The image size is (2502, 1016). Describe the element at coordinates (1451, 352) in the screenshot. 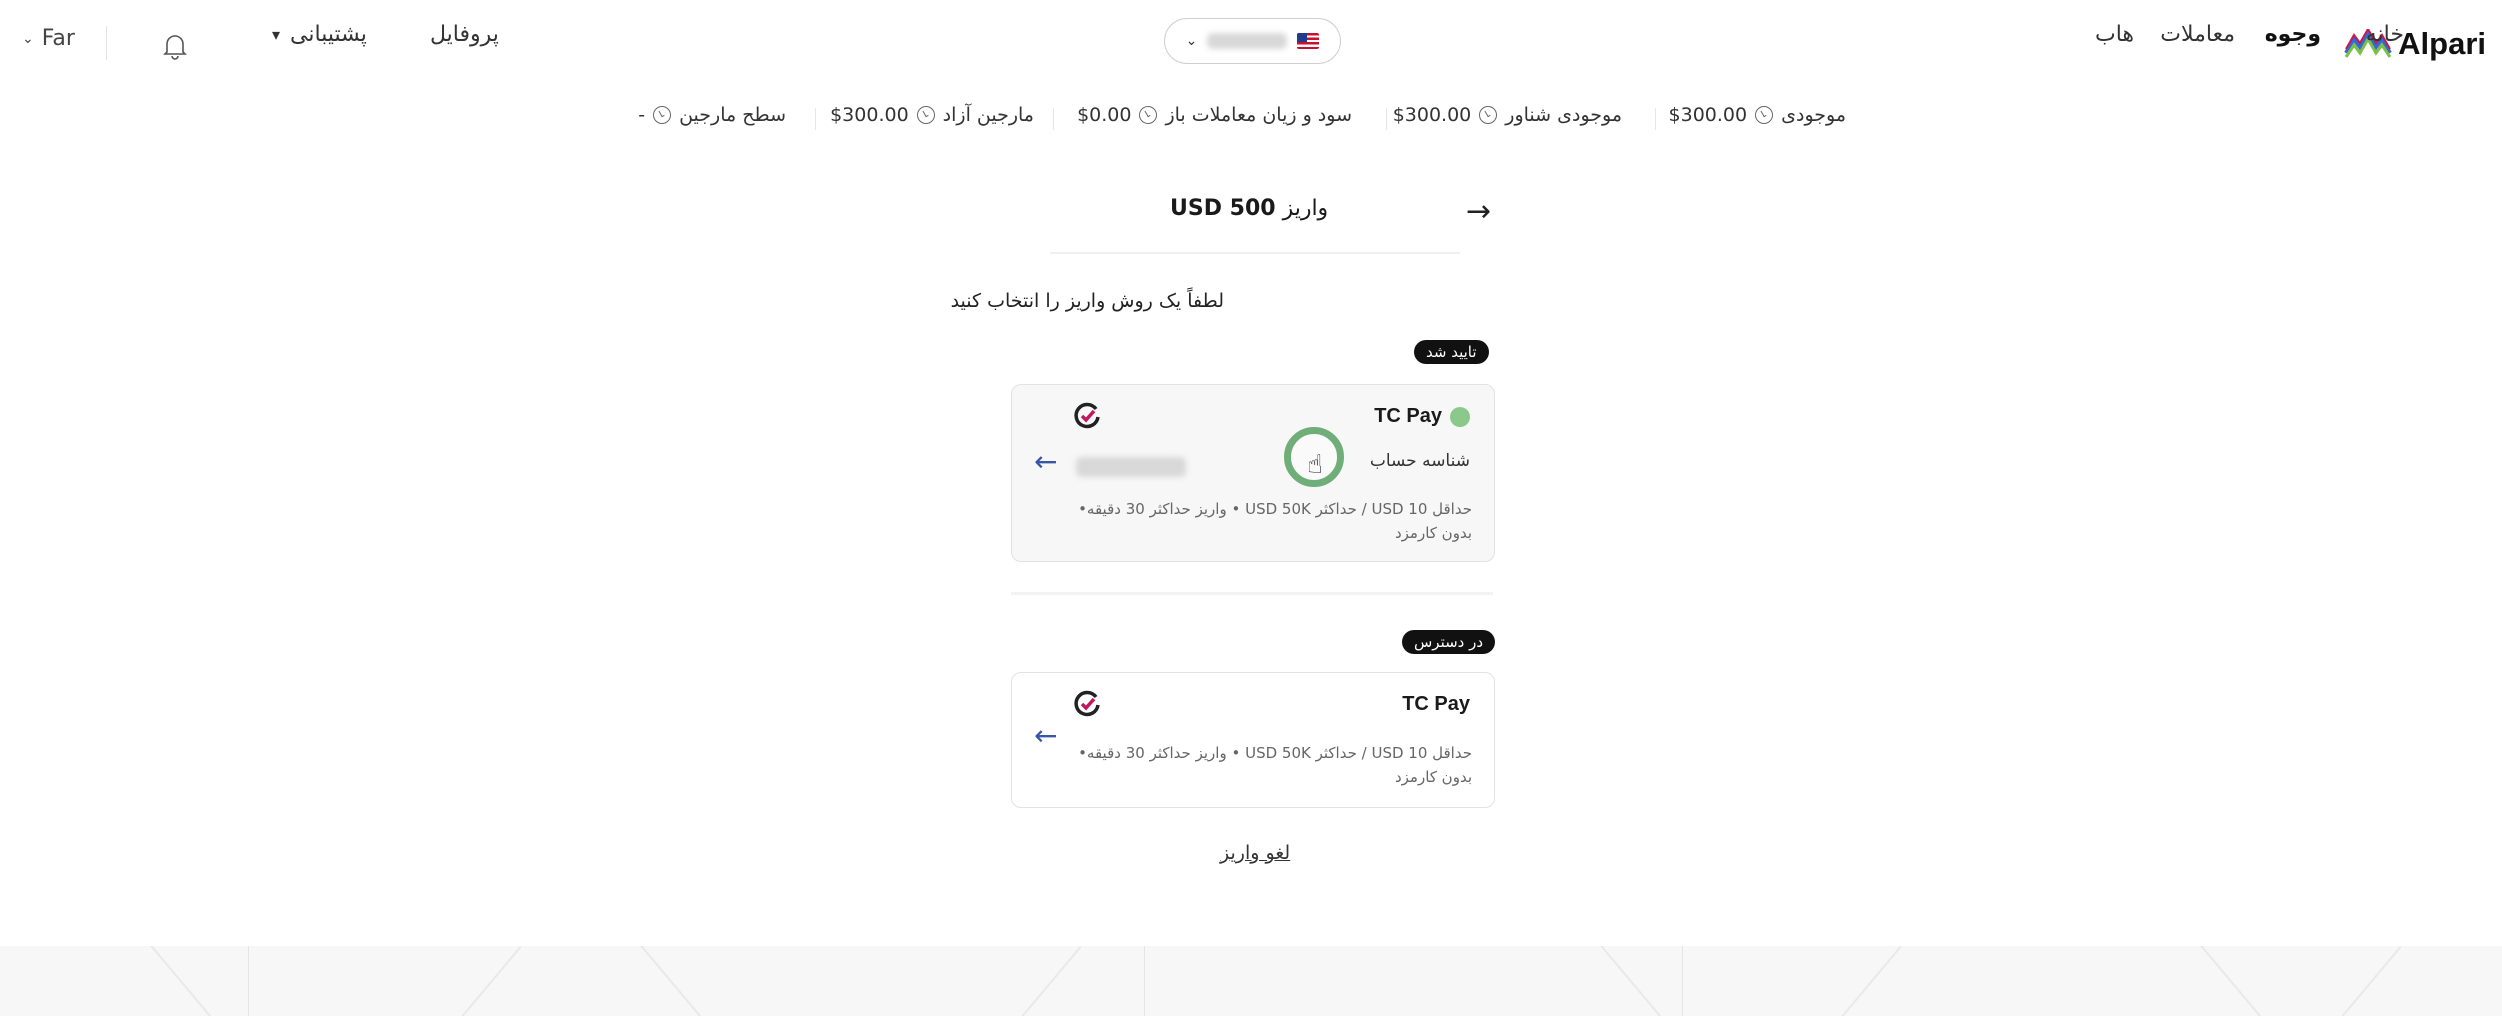

I see `verified-tag: تایید شد` at that location.